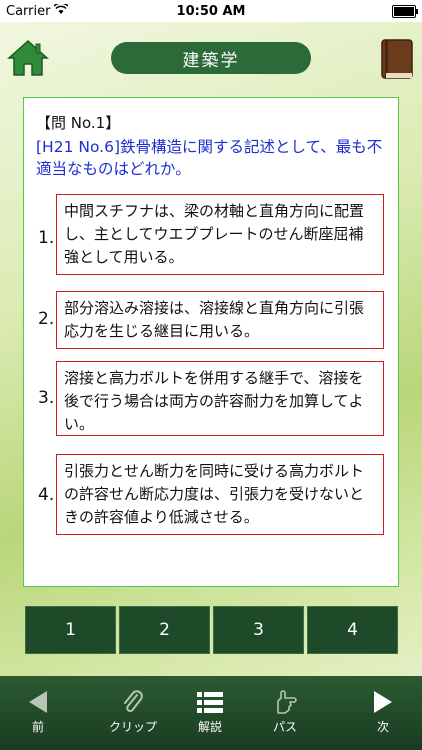 This screenshot has height=750, width=422. Describe the element at coordinates (382, 727) in the screenshot. I see `next-label: 次` at that location.